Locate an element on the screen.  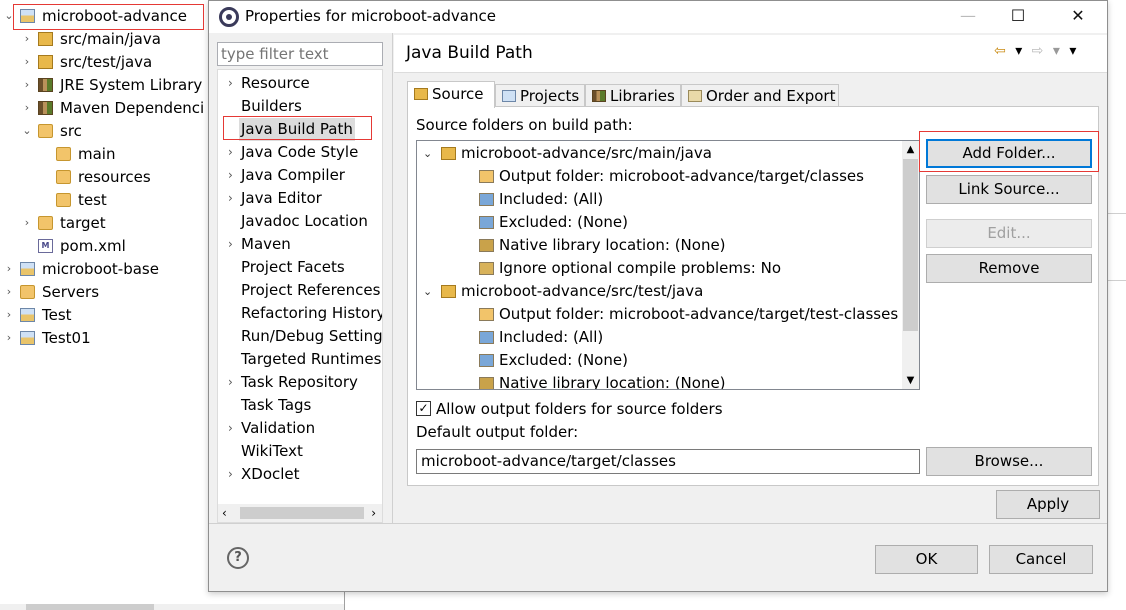
history-navigation: ⇦ ▾ ⇨ ▾ ▾ is located at coordinates (1037, 51).